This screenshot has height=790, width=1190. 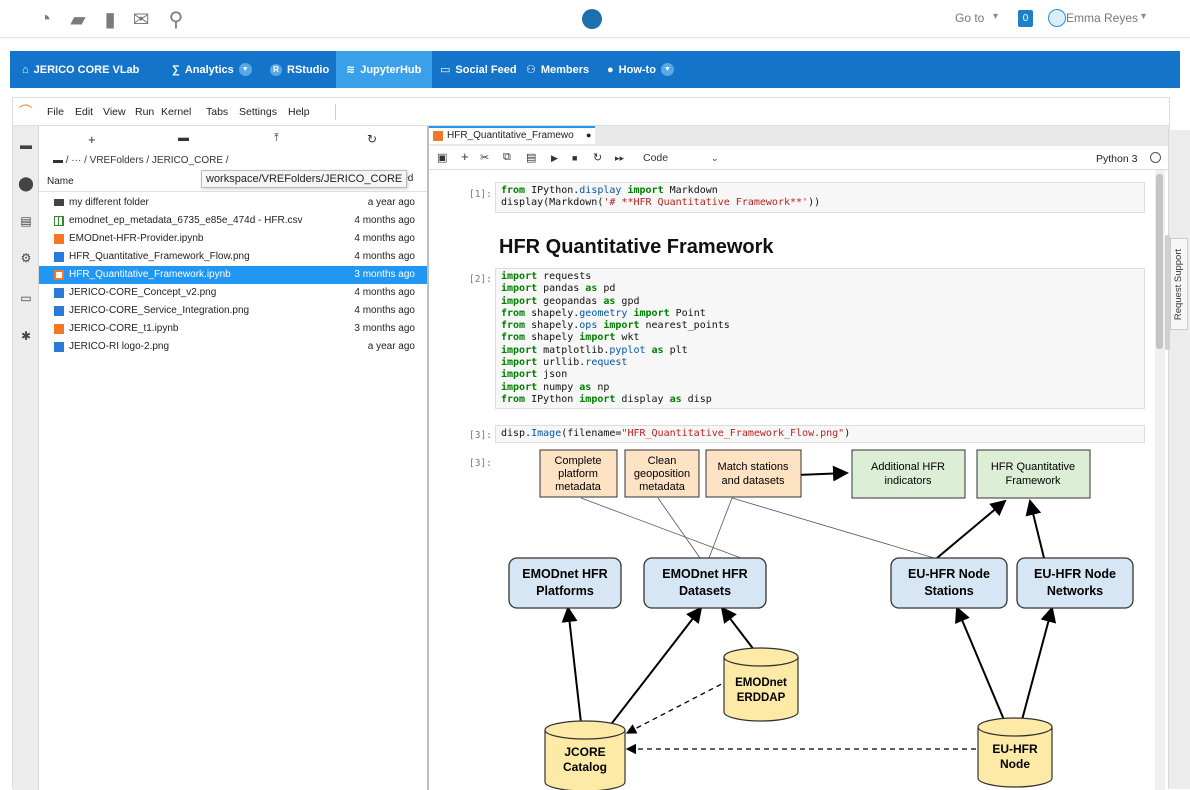 I want to click on new-launcher-icon: +, so click(x=92, y=139).